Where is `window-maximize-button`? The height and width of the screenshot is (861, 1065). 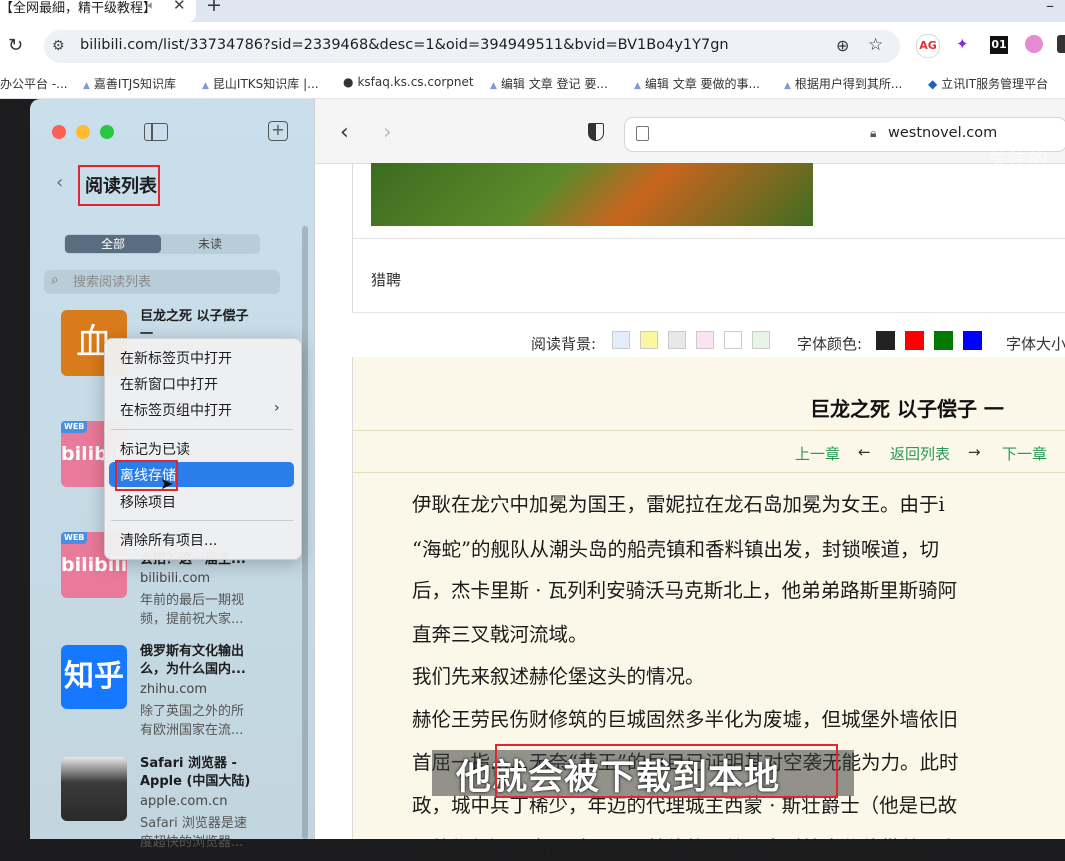
window-maximize-button is located at coordinates (107, 132).